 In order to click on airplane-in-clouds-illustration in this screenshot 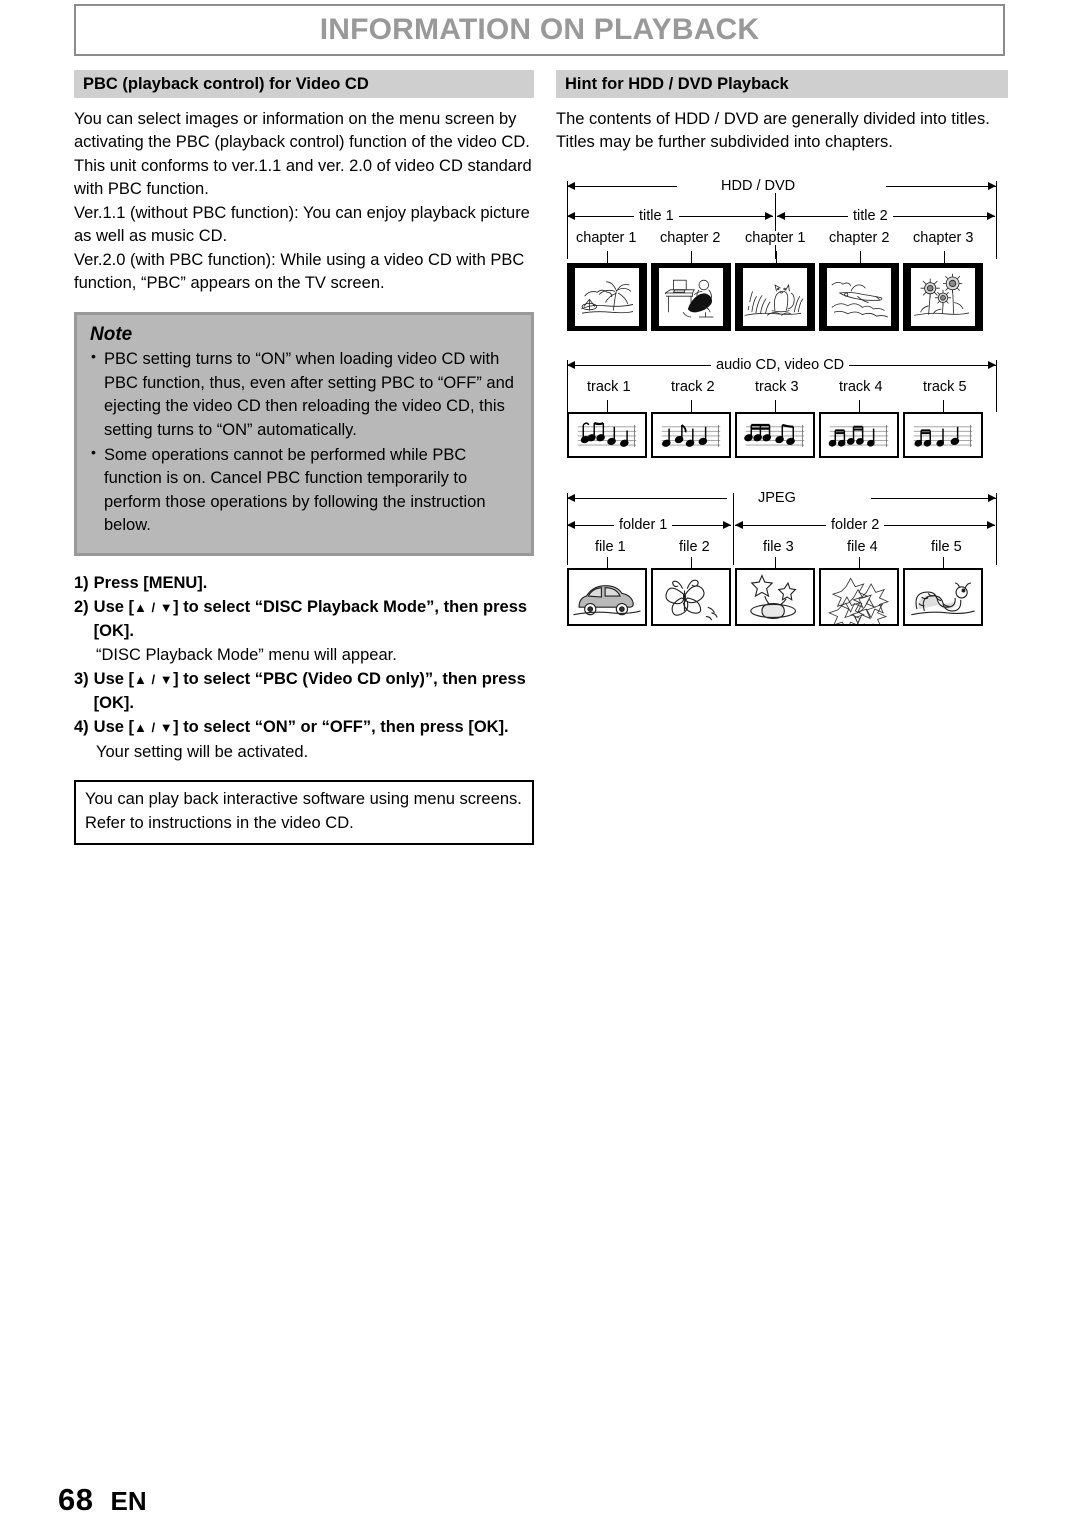, I will do `click(859, 299)`.